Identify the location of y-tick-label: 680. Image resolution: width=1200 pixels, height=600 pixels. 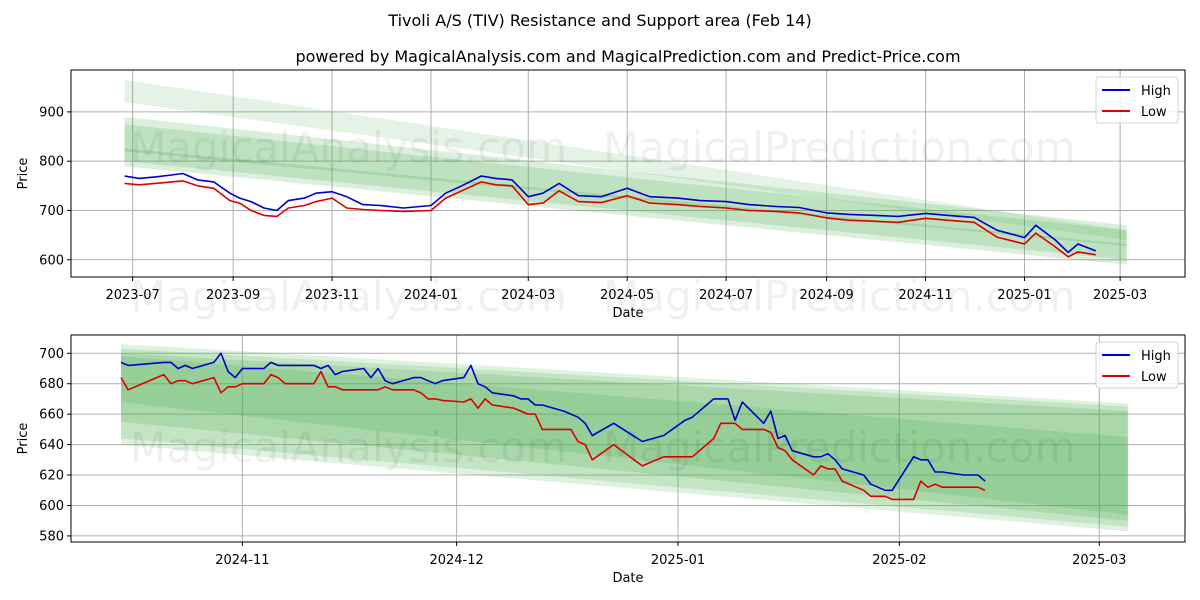
(51, 384).